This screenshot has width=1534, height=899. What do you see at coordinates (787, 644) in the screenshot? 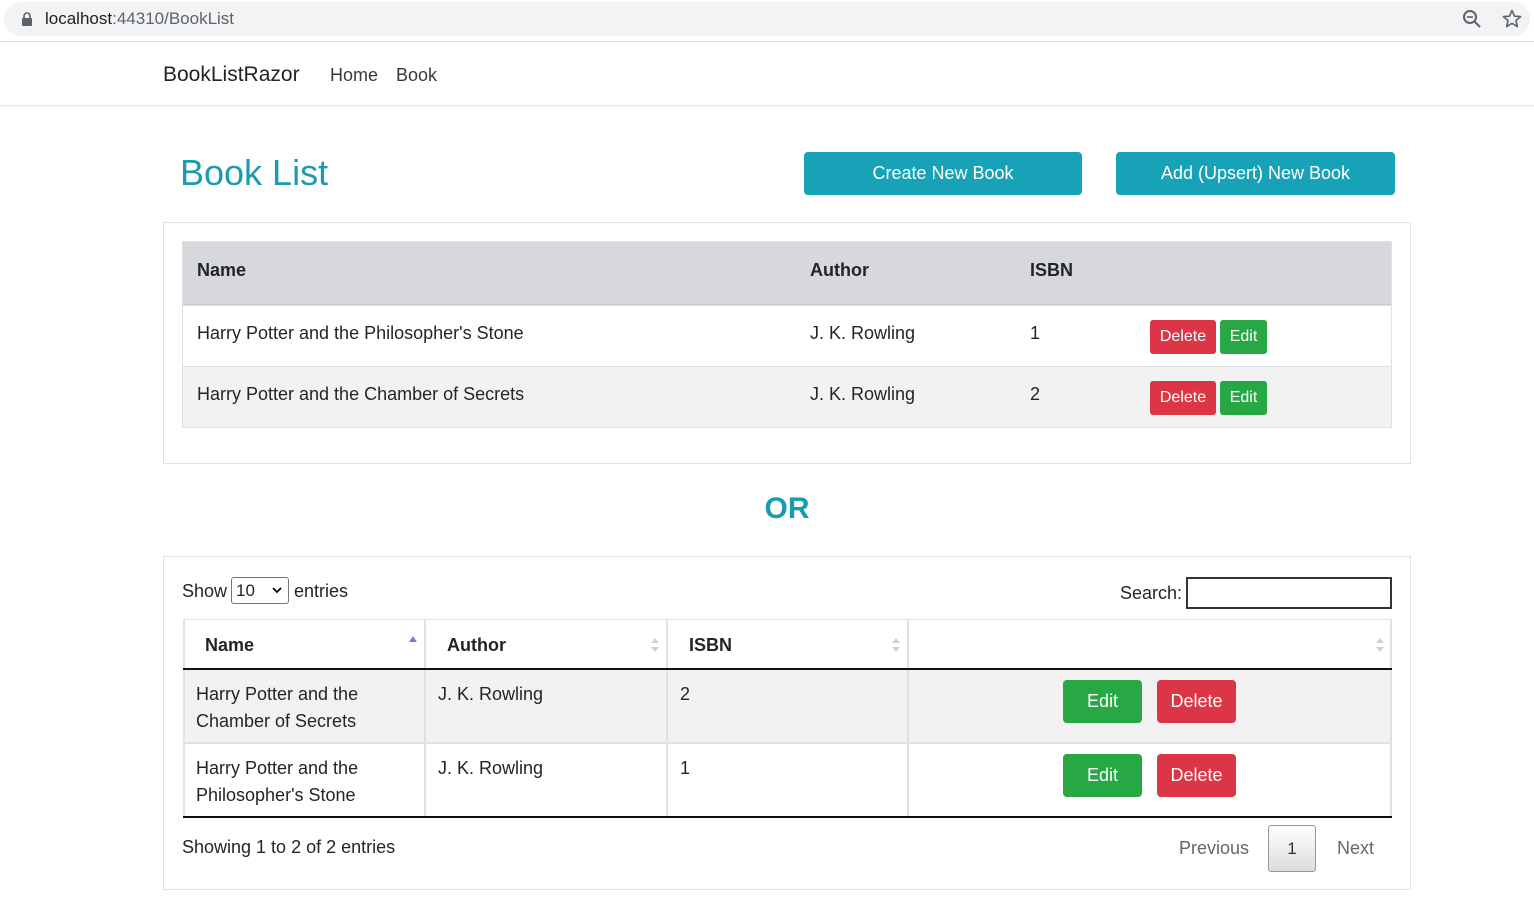
I see `datatable-header: Name Author ISBN` at bounding box center [787, 644].